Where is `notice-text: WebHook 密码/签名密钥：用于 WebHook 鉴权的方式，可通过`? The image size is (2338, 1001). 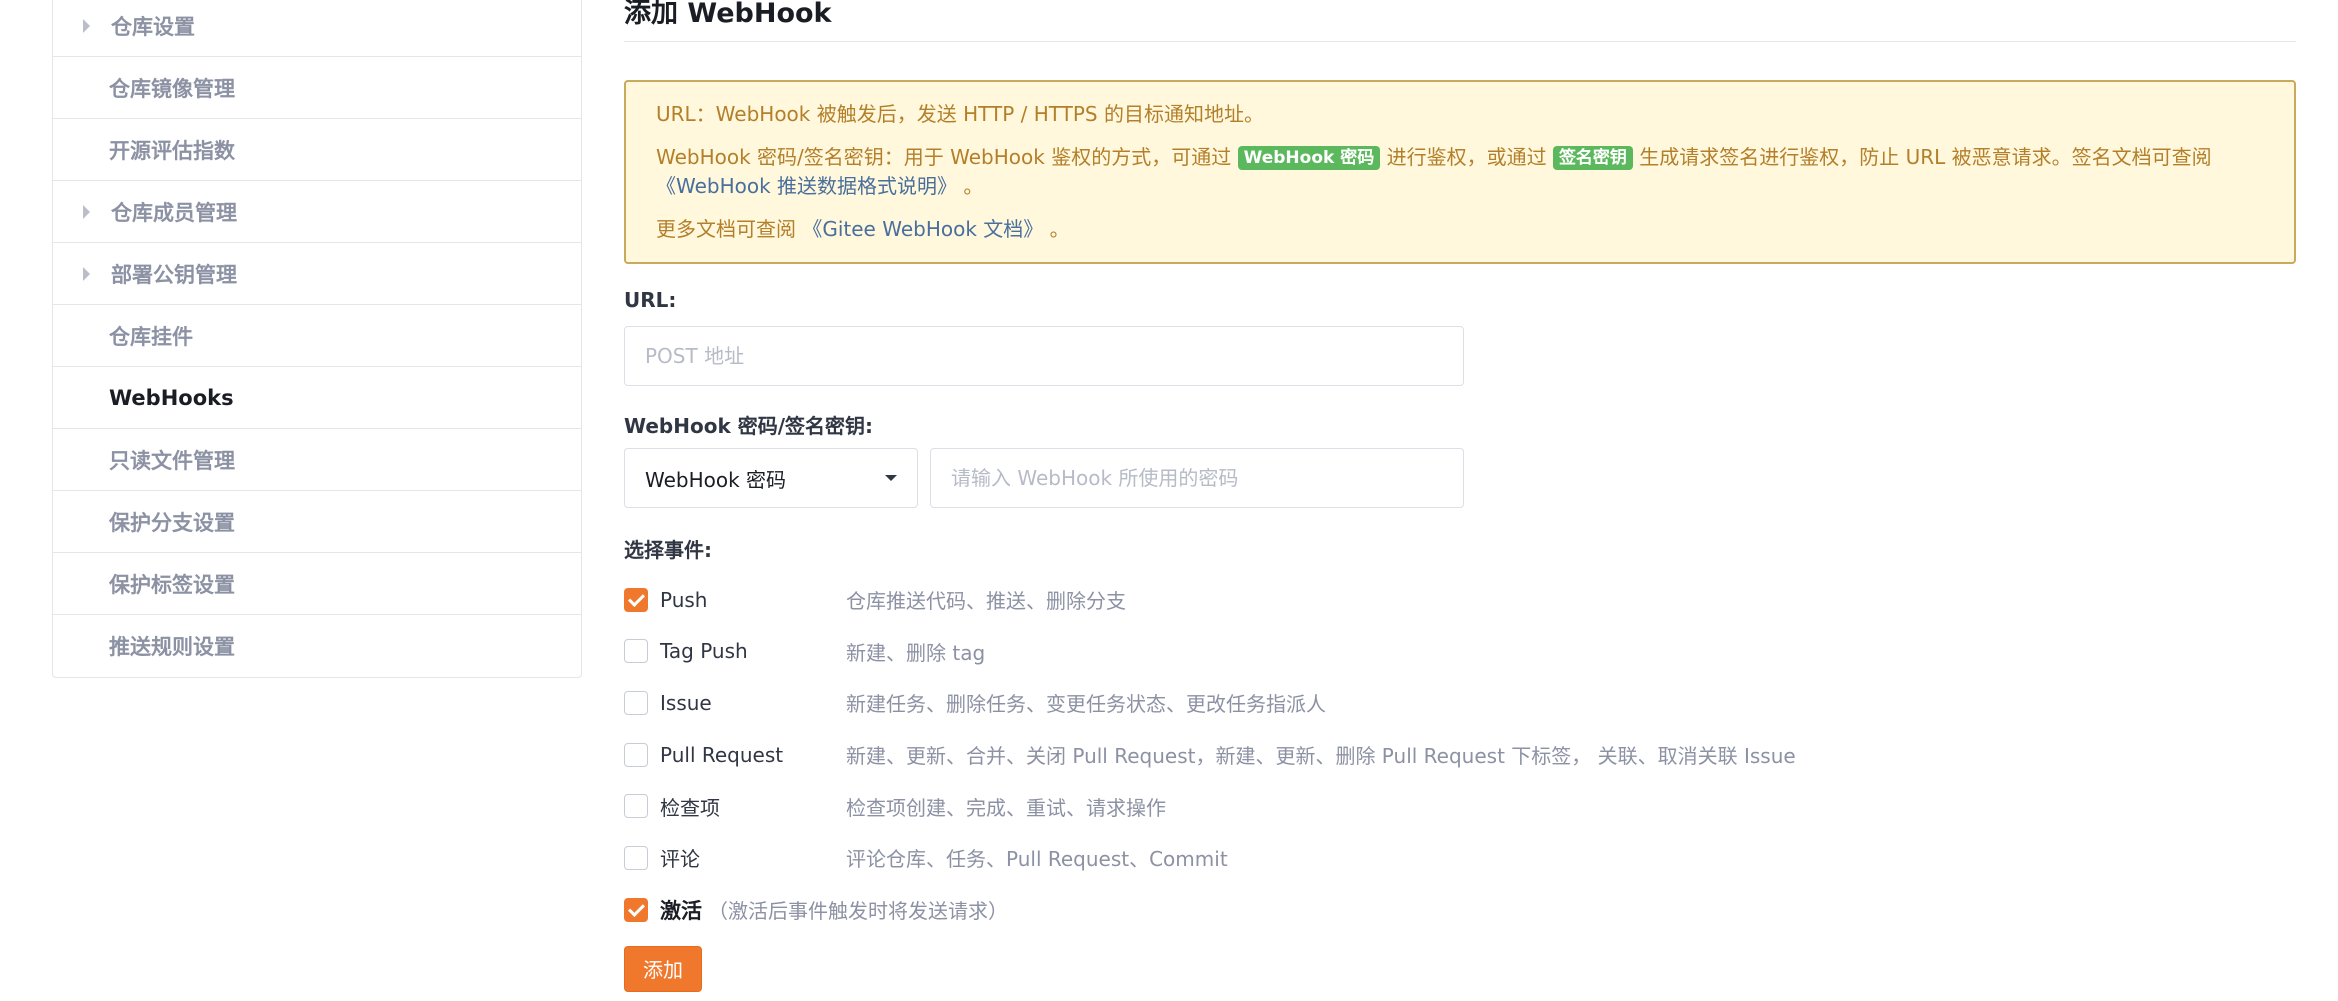
notice-text: WebHook 密码/签名密钥：用于 WebHook 鉴权的方式，可通过 is located at coordinates (947, 157).